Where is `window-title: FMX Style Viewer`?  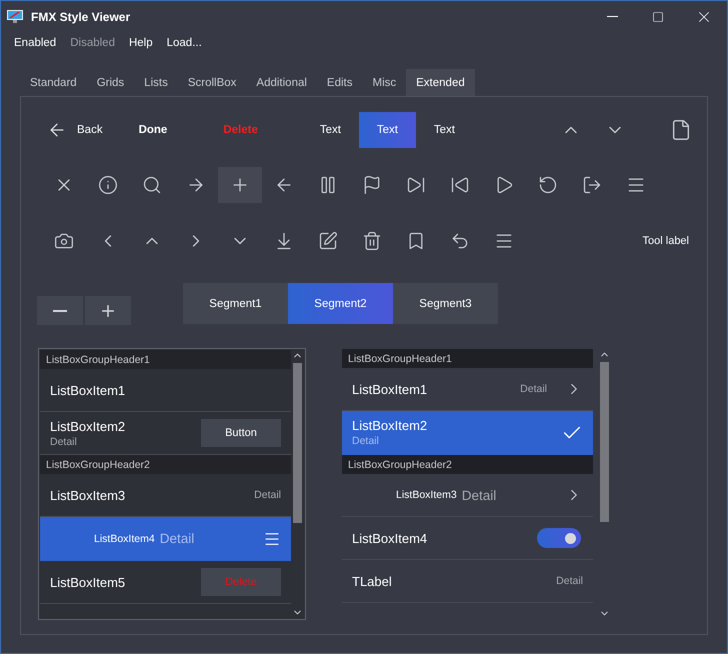
window-title: FMX Style Viewer is located at coordinates (81, 17).